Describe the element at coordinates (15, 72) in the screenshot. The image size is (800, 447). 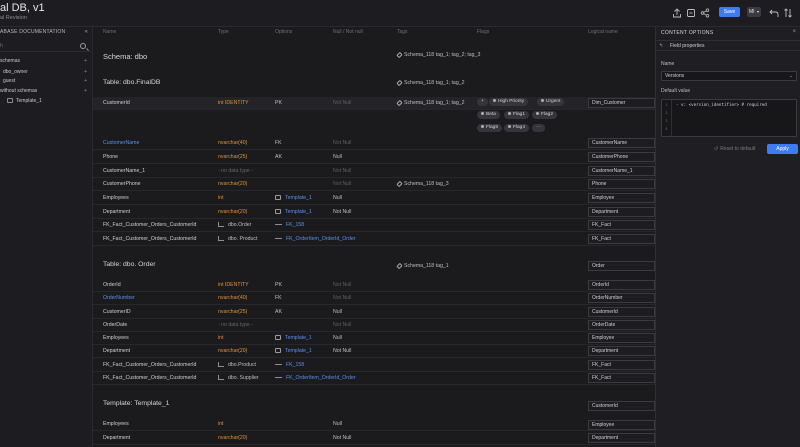
I see `sidebar-item-label: dbo_owner` at that location.